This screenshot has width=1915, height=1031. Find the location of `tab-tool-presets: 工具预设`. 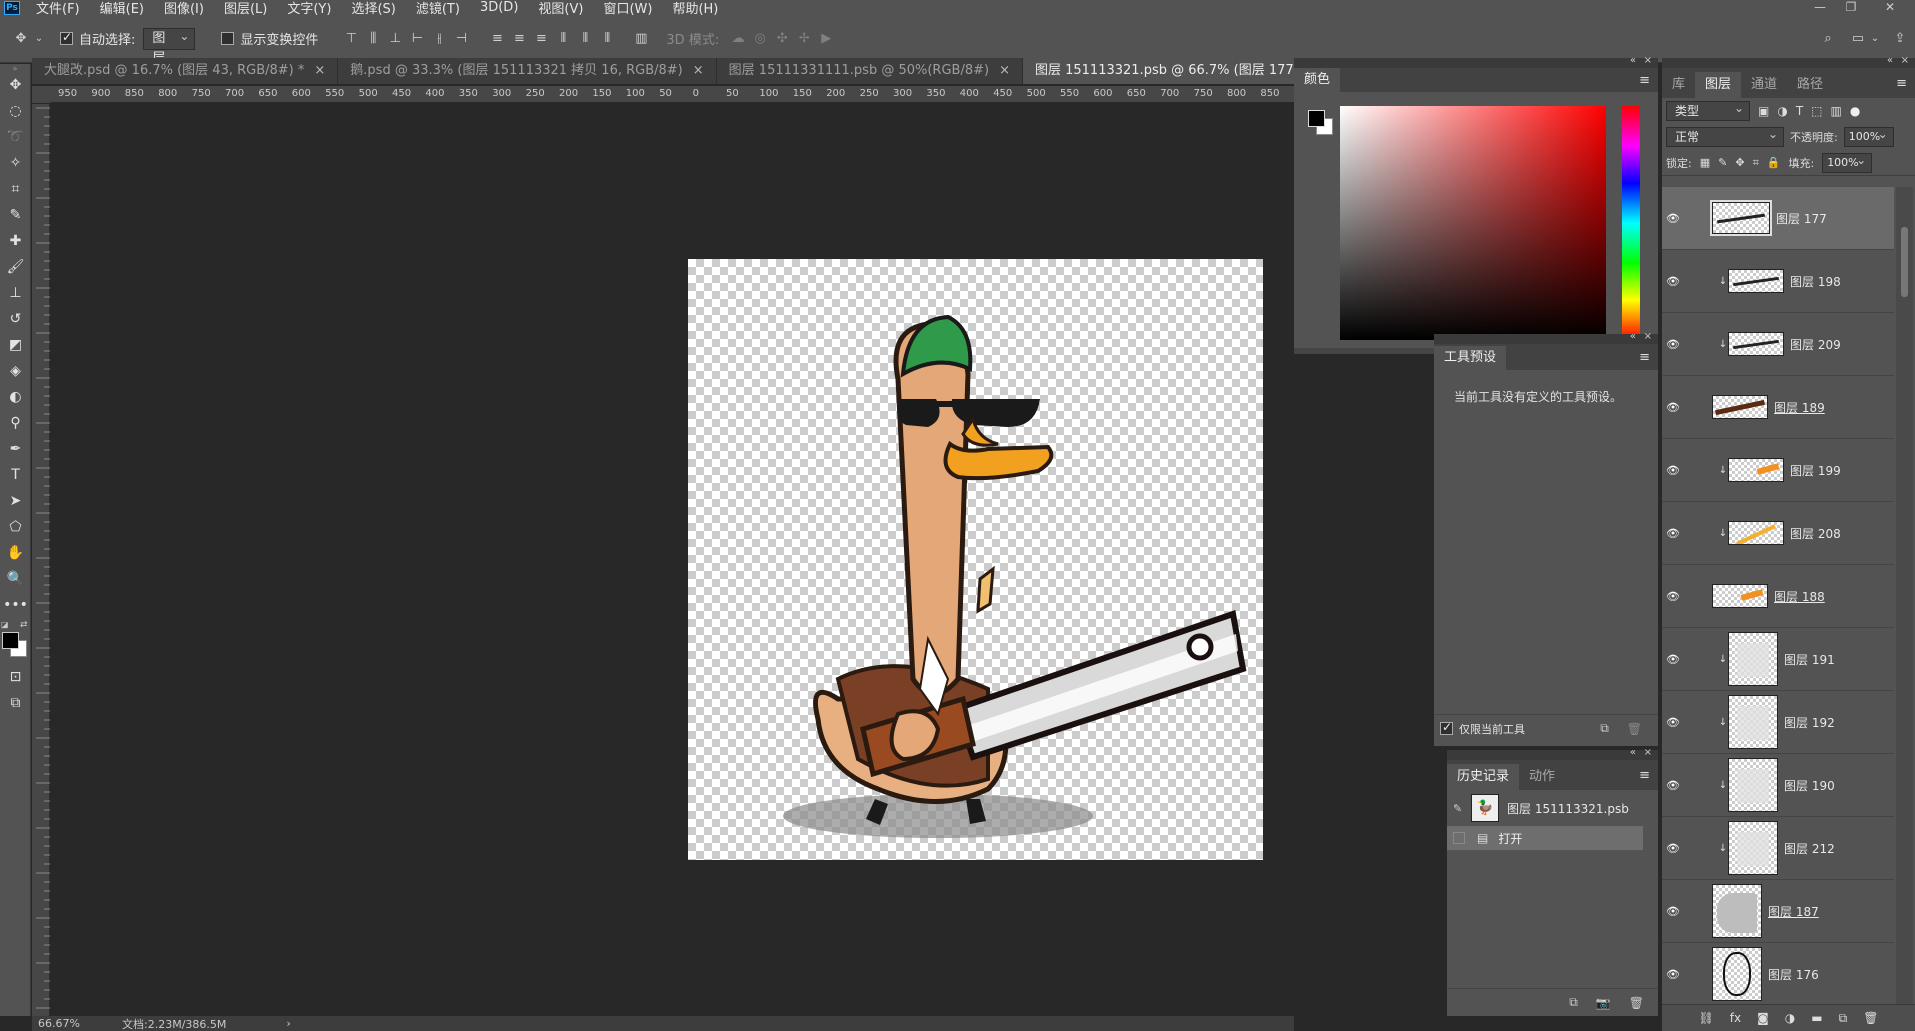

tab-tool-presets: 工具预设 is located at coordinates (1470, 358).